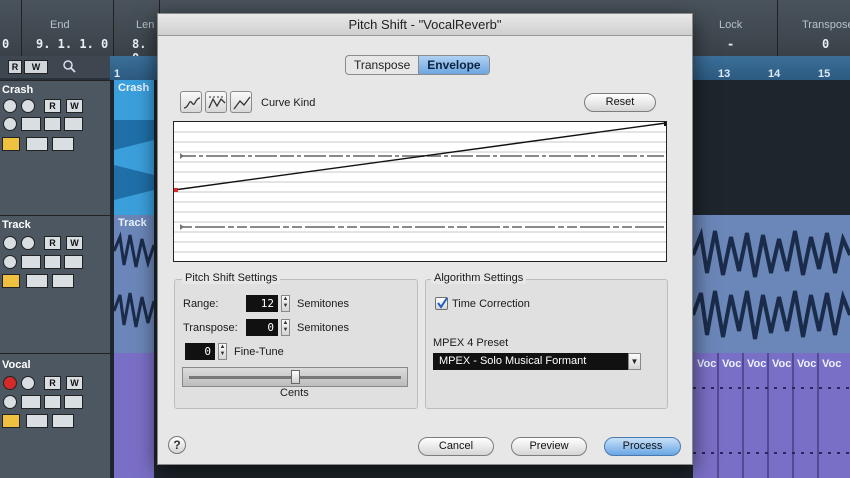  I want to click on range-field: 12, so click(262, 303).